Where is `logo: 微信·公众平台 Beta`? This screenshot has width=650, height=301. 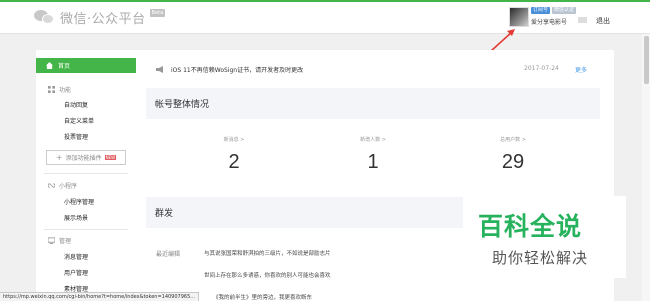
logo: 微信·公众平台 Beta is located at coordinates (100, 17).